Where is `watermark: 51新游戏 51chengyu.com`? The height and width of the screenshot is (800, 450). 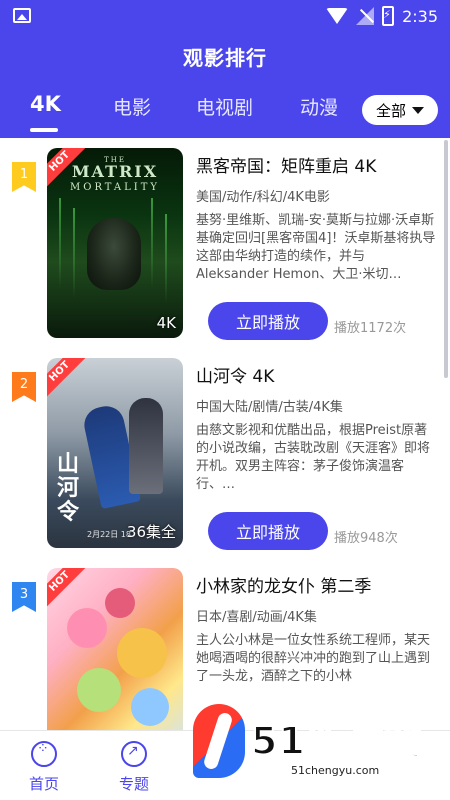 watermark: 51新游戏 51chengyu.com is located at coordinates (318, 745).